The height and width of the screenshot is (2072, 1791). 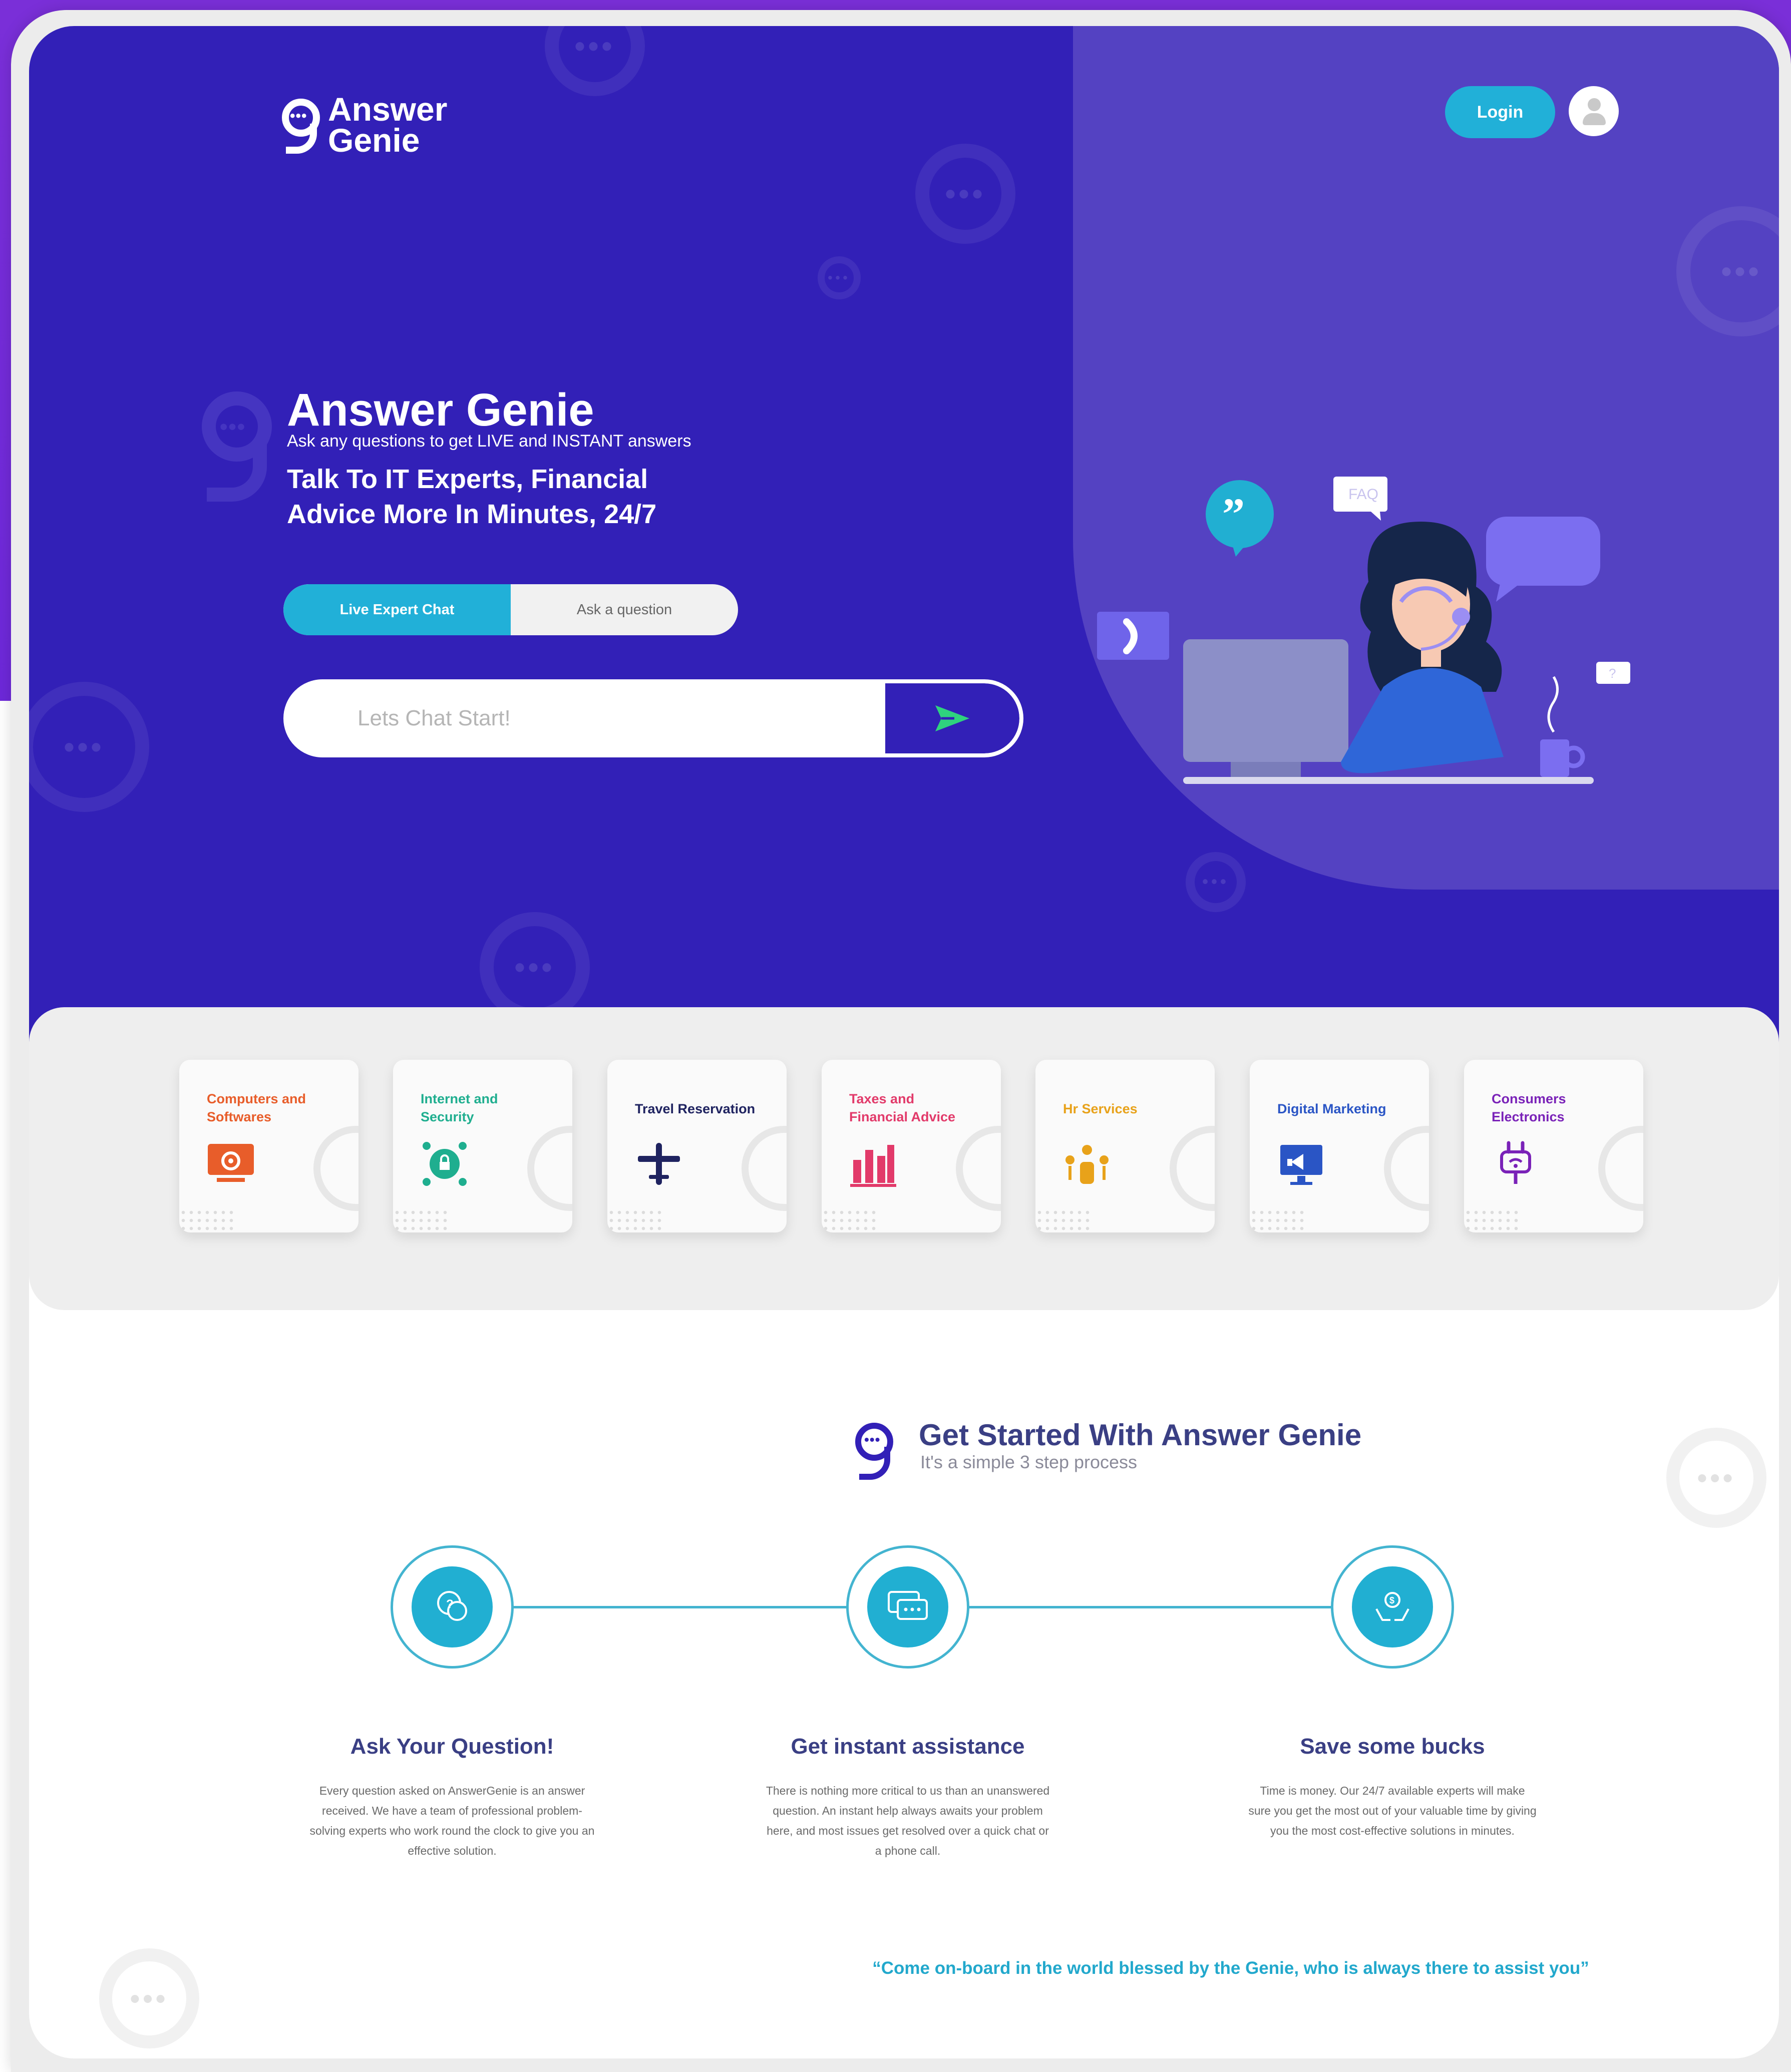 I want to click on get-started-subtitle: It's a simple 3 step process, so click(x=1029, y=1462).